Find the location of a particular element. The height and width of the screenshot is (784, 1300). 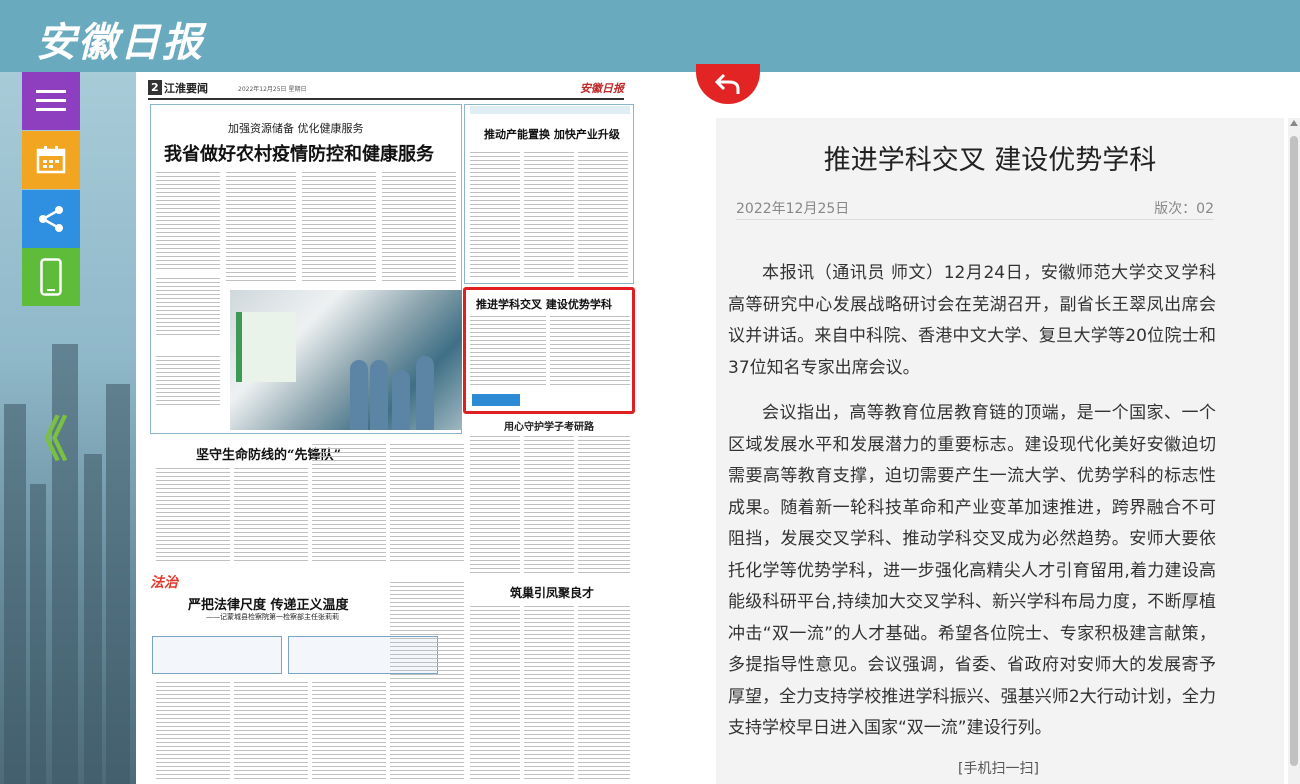

mobile-button is located at coordinates (51, 277).